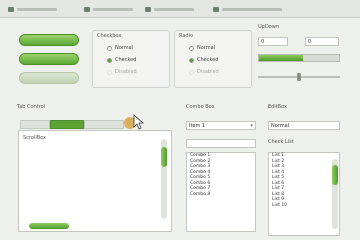 The width and height of the screenshot is (360, 240). Describe the element at coordinates (221, 143) in the screenshot. I see `combo-input` at that location.